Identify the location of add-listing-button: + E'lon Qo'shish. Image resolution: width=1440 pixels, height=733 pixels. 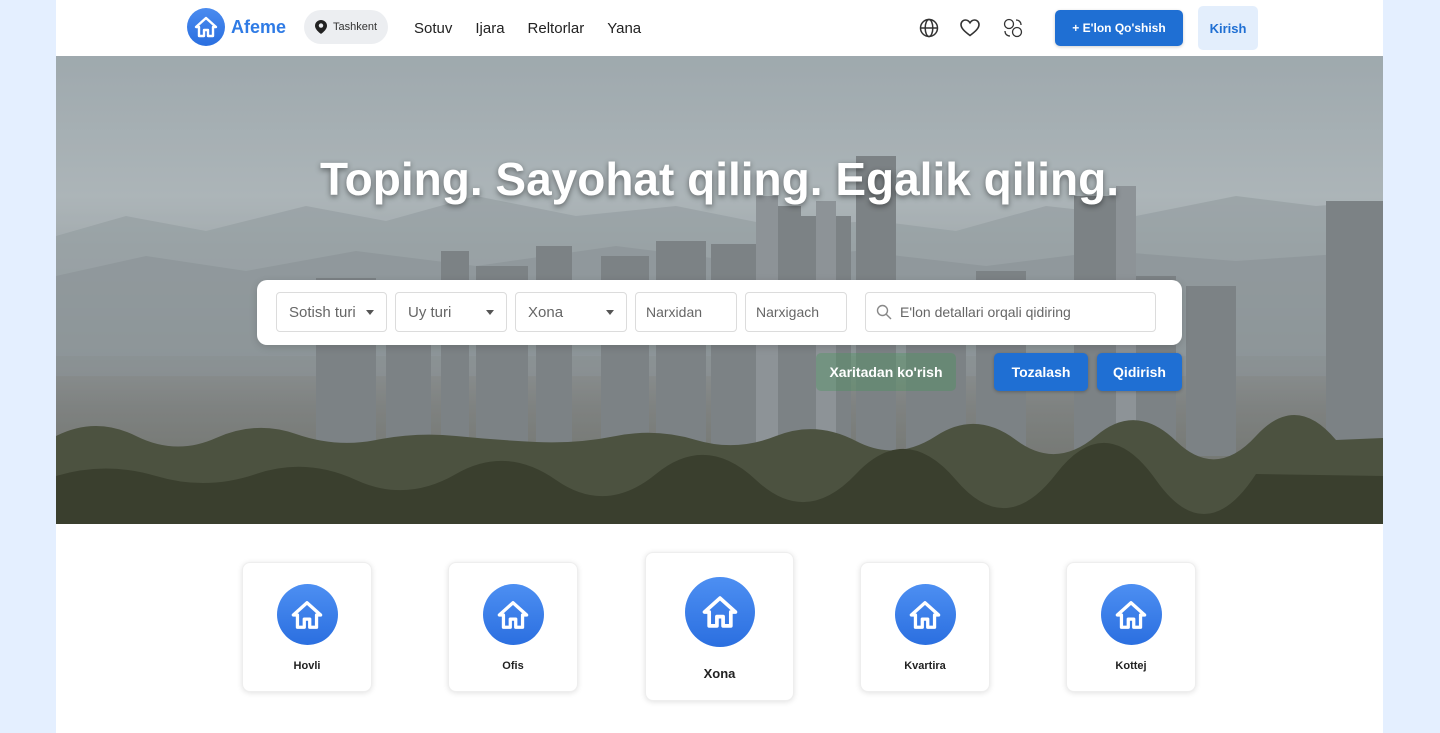
(1119, 28).